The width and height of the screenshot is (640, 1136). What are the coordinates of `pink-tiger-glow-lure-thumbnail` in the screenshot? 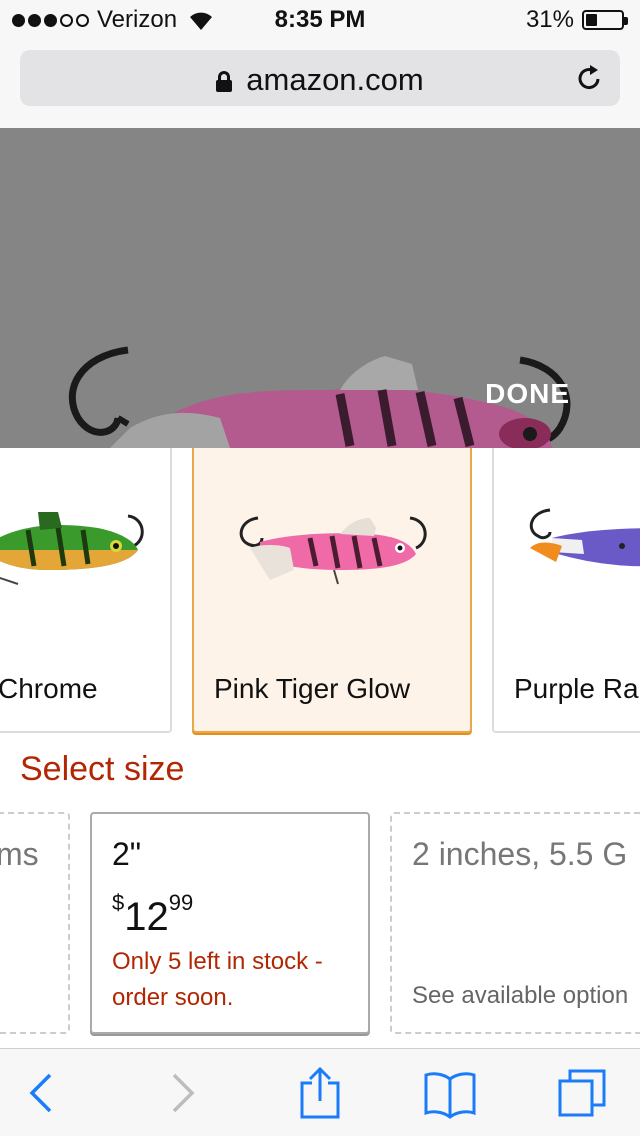 It's located at (333, 550).